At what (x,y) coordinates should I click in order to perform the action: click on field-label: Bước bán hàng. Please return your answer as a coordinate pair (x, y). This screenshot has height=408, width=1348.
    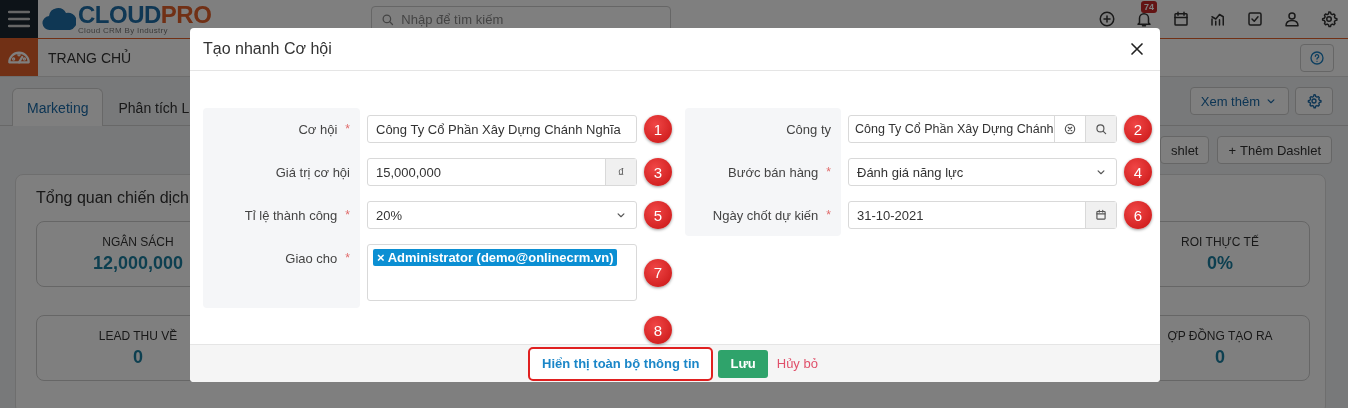
    Looking at the image, I should click on (773, 172).